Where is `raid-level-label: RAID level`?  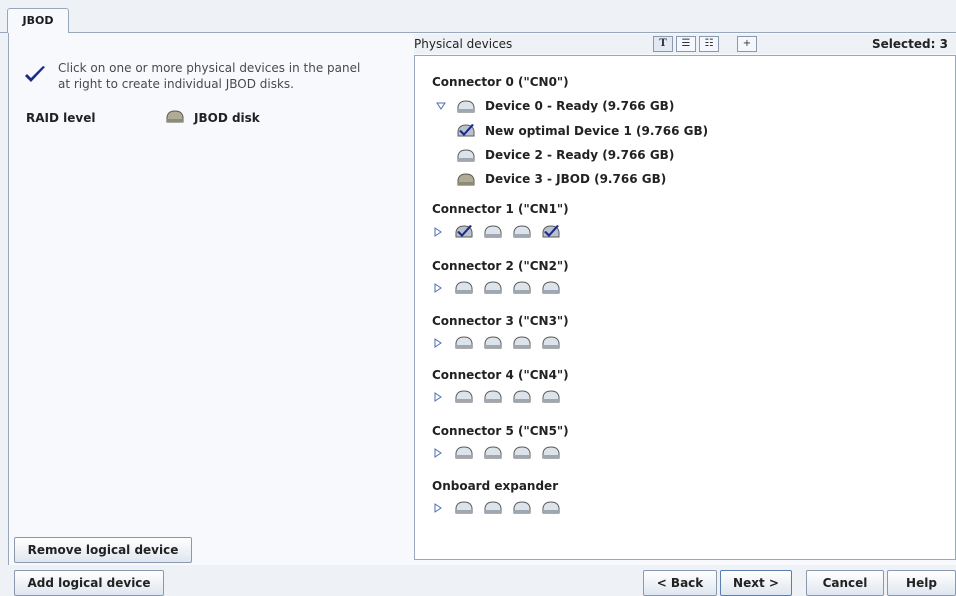
raid-level-label: RAID level is located at coordinates (61, 118).